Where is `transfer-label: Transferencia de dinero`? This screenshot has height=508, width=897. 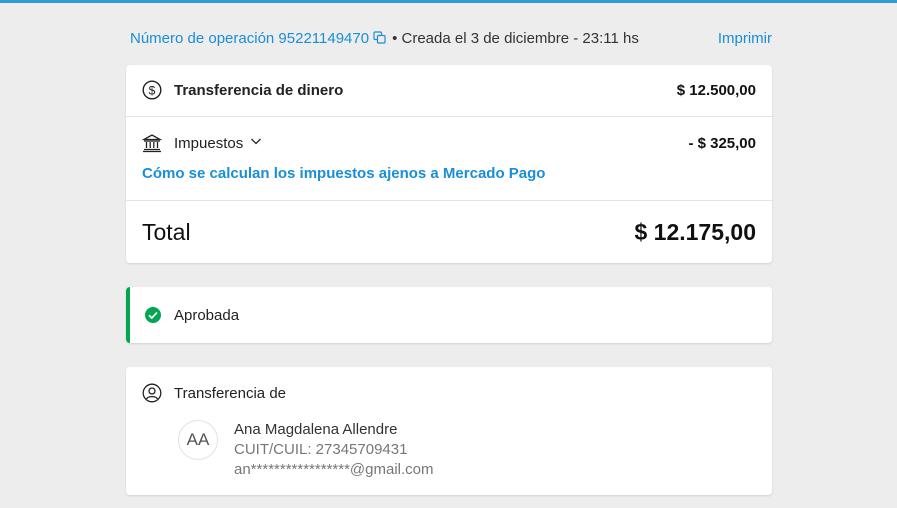 transfer-label: Transferencia de dinero is located at coordinates (259, 90).